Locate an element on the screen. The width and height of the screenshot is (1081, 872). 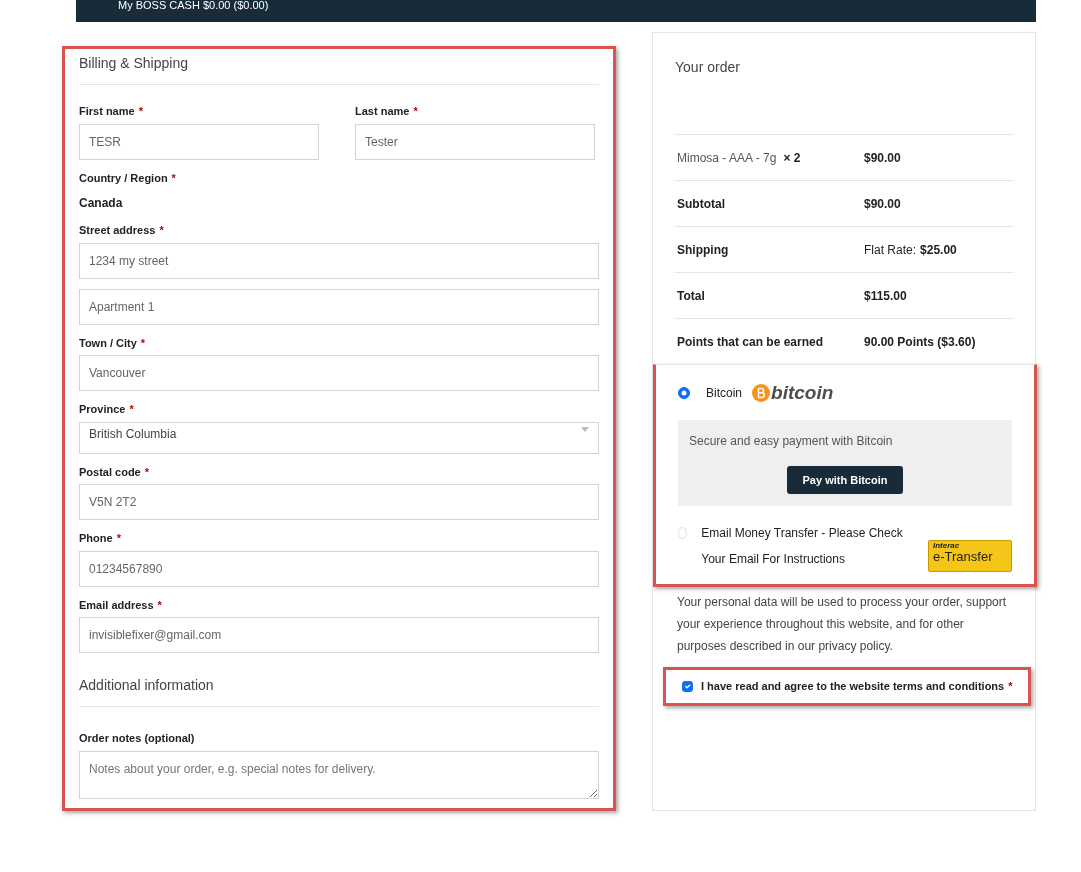
payment-method-label: Email Money Transfer - Please Check Your Email For Instructions is located at coordinates (810, 546).